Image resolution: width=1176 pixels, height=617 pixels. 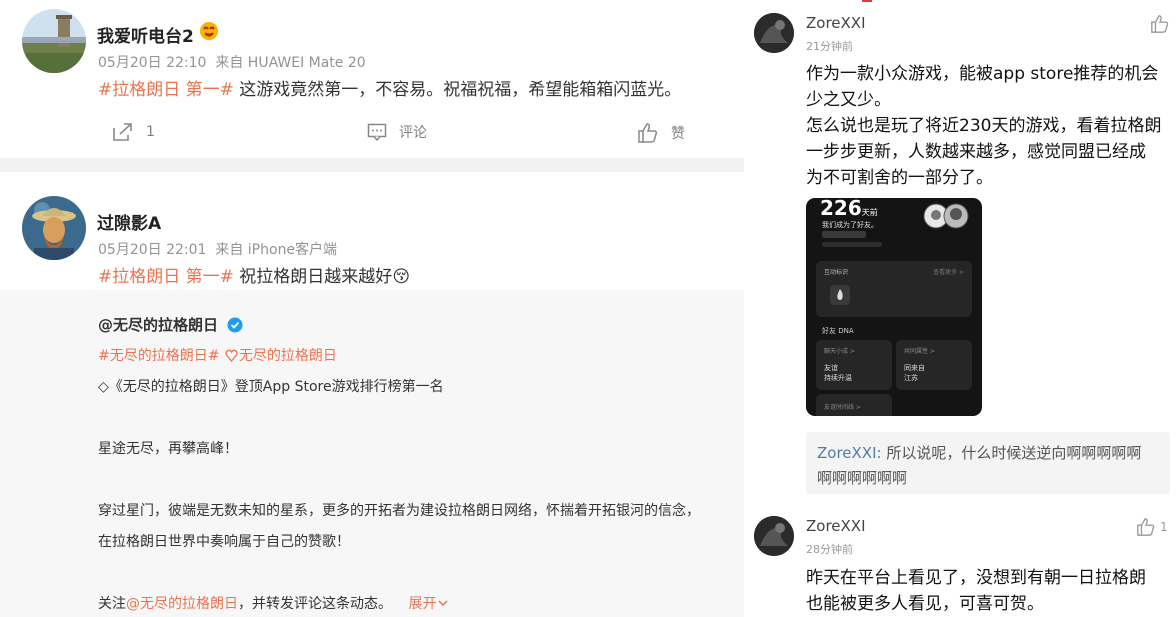 What do you see at coordinates (984, 126) in the screenshot?
I see `comment-line: 怎么说也是玩了将近230天的游戏，看着拉格朗` at bounding box center [984, 126].